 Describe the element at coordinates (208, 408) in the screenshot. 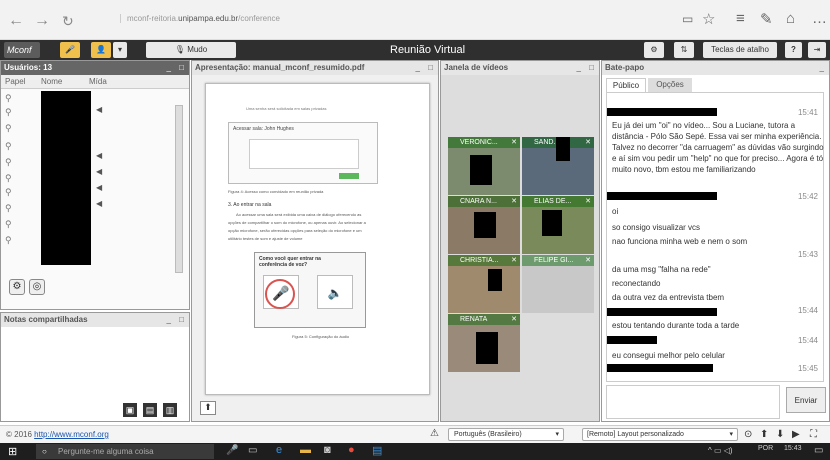

I see `upload-icon: ⬆` at that location.